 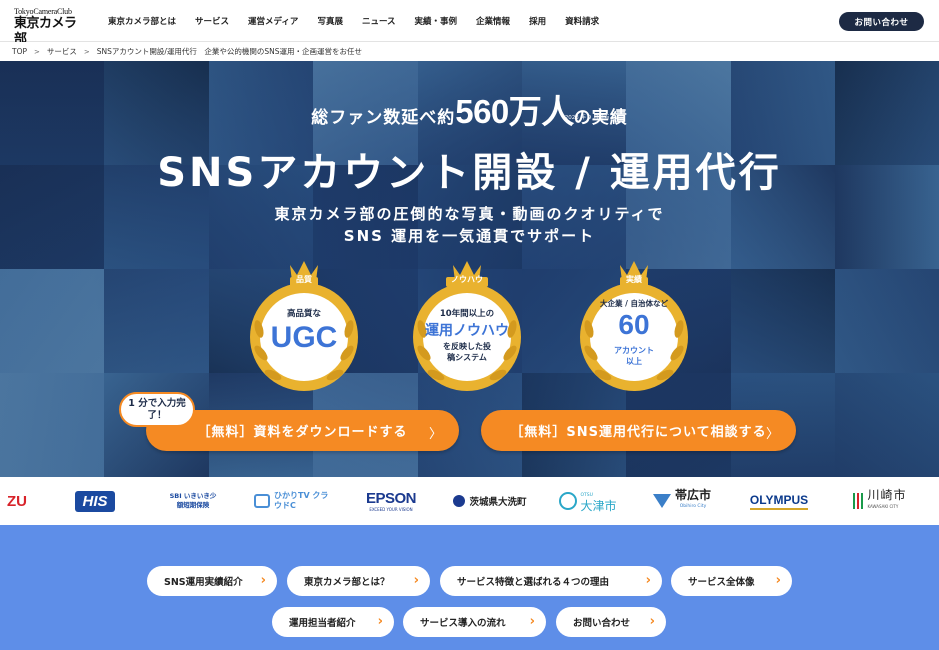 What do you see at coordinates (880, 501) in the screenshot?
I see `client-logo-kawasaki: 川崎市 KAWASAKI CITY` at bounding box center [880, 501].